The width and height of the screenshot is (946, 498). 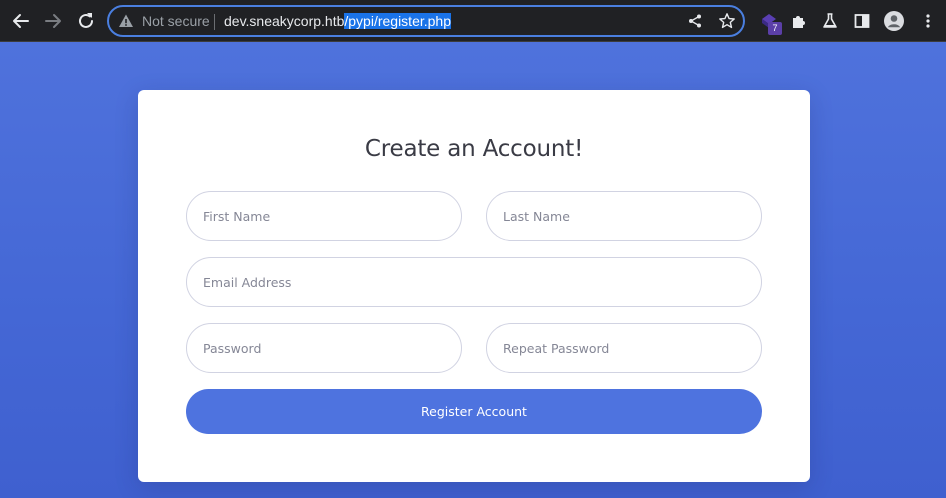 What do you see at coordinates (474, 282) in the screenshot?
I see `email-field` at bounding box center [474, 282].